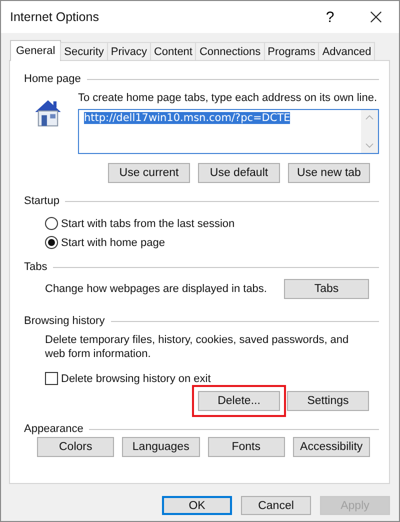 This screenshot has width=400, height=522. What do you see at coordinates (42, 201) in the screenshot?
I see `section-heading: Startup` at bounding box center [42, 201].